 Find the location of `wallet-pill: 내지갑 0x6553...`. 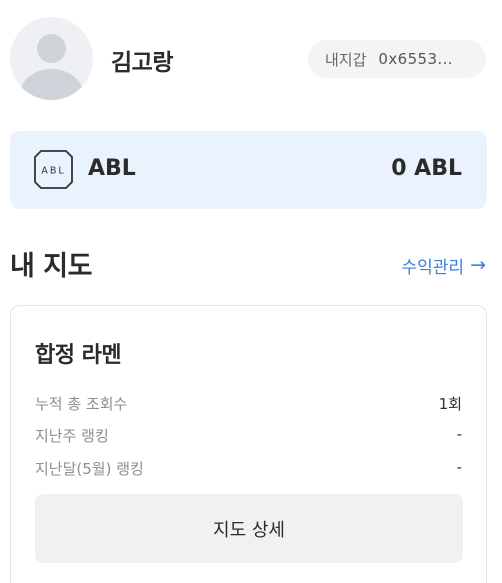

wallet-pill: 내지갑 0x6553... is located at coordinates (397, 59).